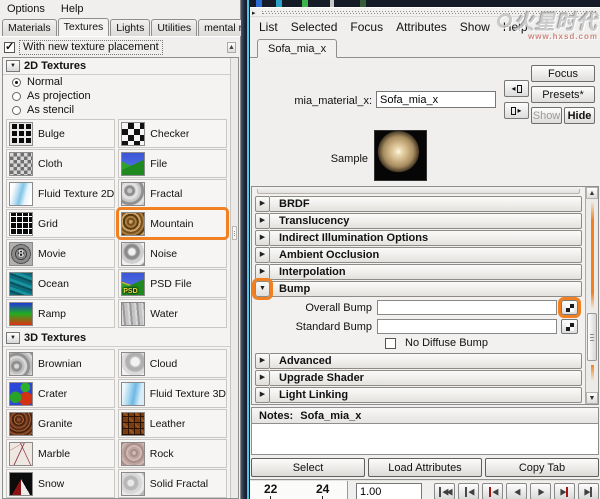 The image size is (600, 499). Describe the element at coordinates (516, 110) in the screenshot. I see `output-connection-button: ▸` at that location.